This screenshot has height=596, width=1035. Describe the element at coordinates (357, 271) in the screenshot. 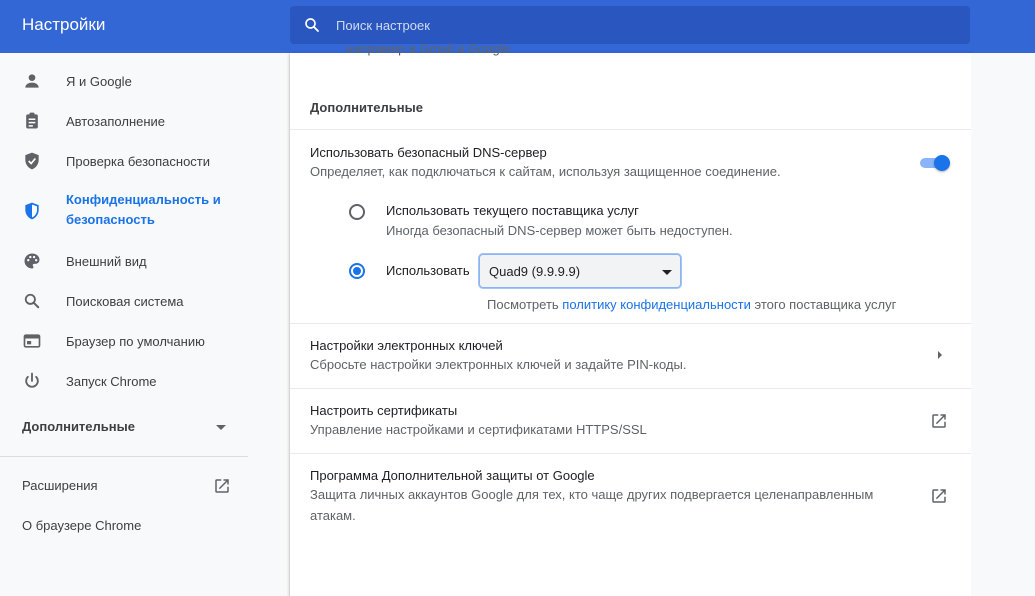

I see `radio-custom-provider` at that location.